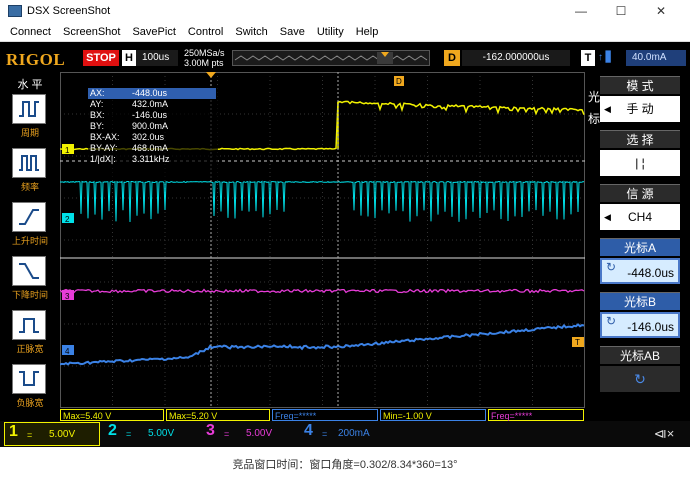 This screenshot has width=690, height=477. What do you see at coordinates (29, 187) in the screenshot?
I see `frequency-label: 频率` at bounding box center [29, 187].